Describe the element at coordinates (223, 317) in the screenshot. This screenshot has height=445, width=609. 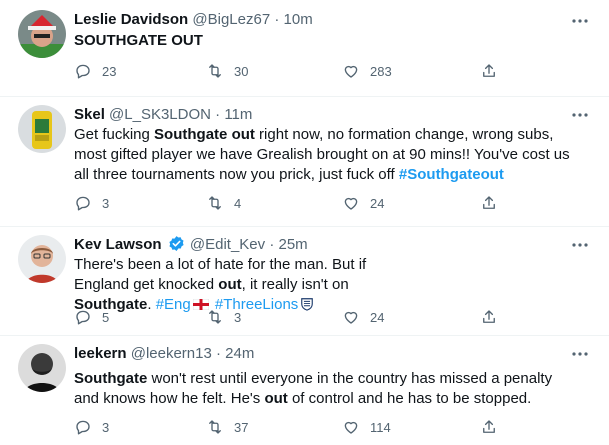
I see `retweet-button: 3` at that location.